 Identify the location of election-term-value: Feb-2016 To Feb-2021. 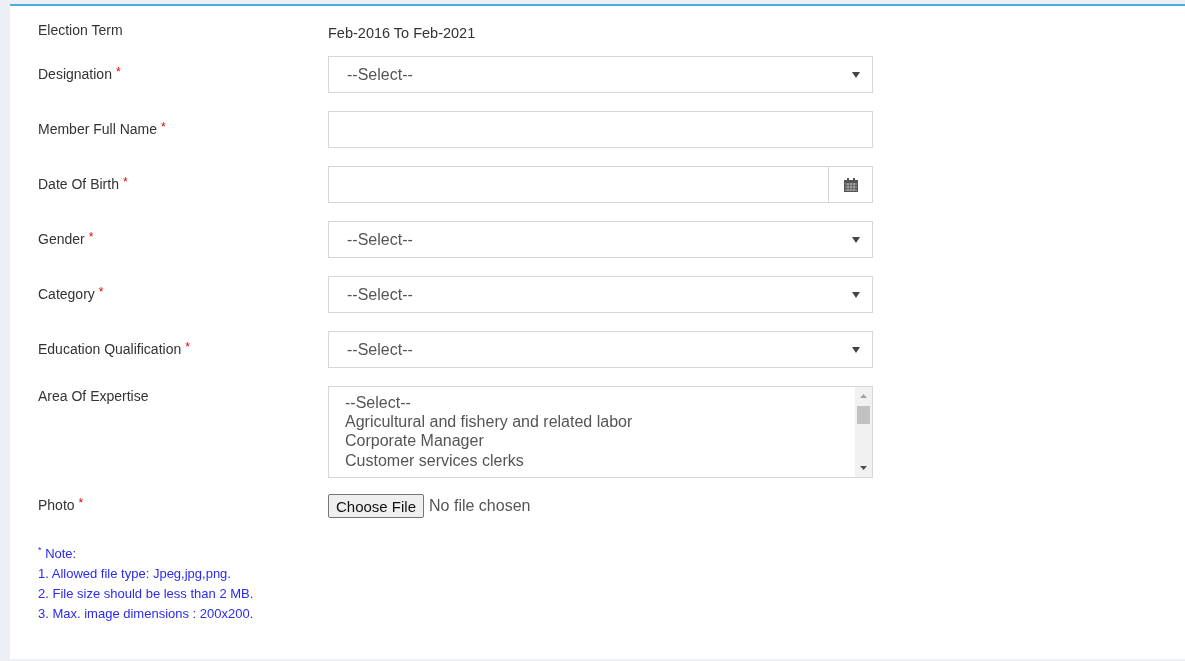
(402, 32).